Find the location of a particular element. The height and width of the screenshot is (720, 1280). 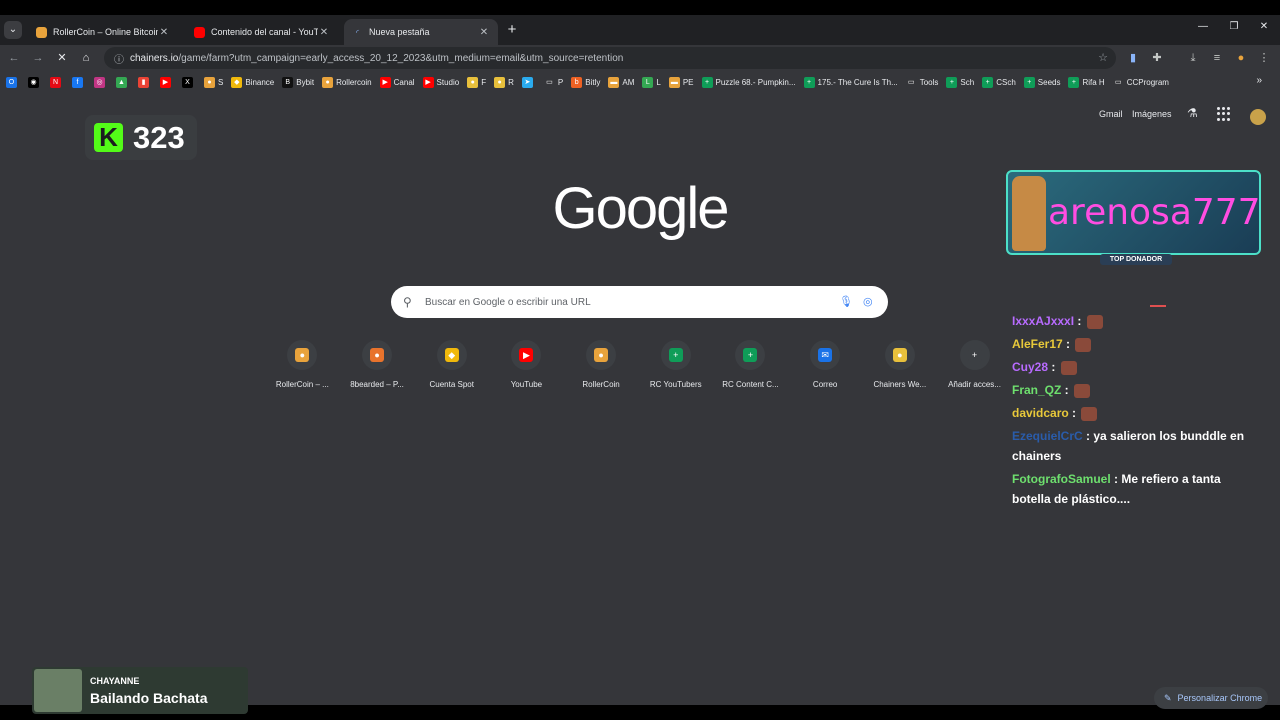

bookmark-label: CCProgram is located at coordinates (1147, 82).